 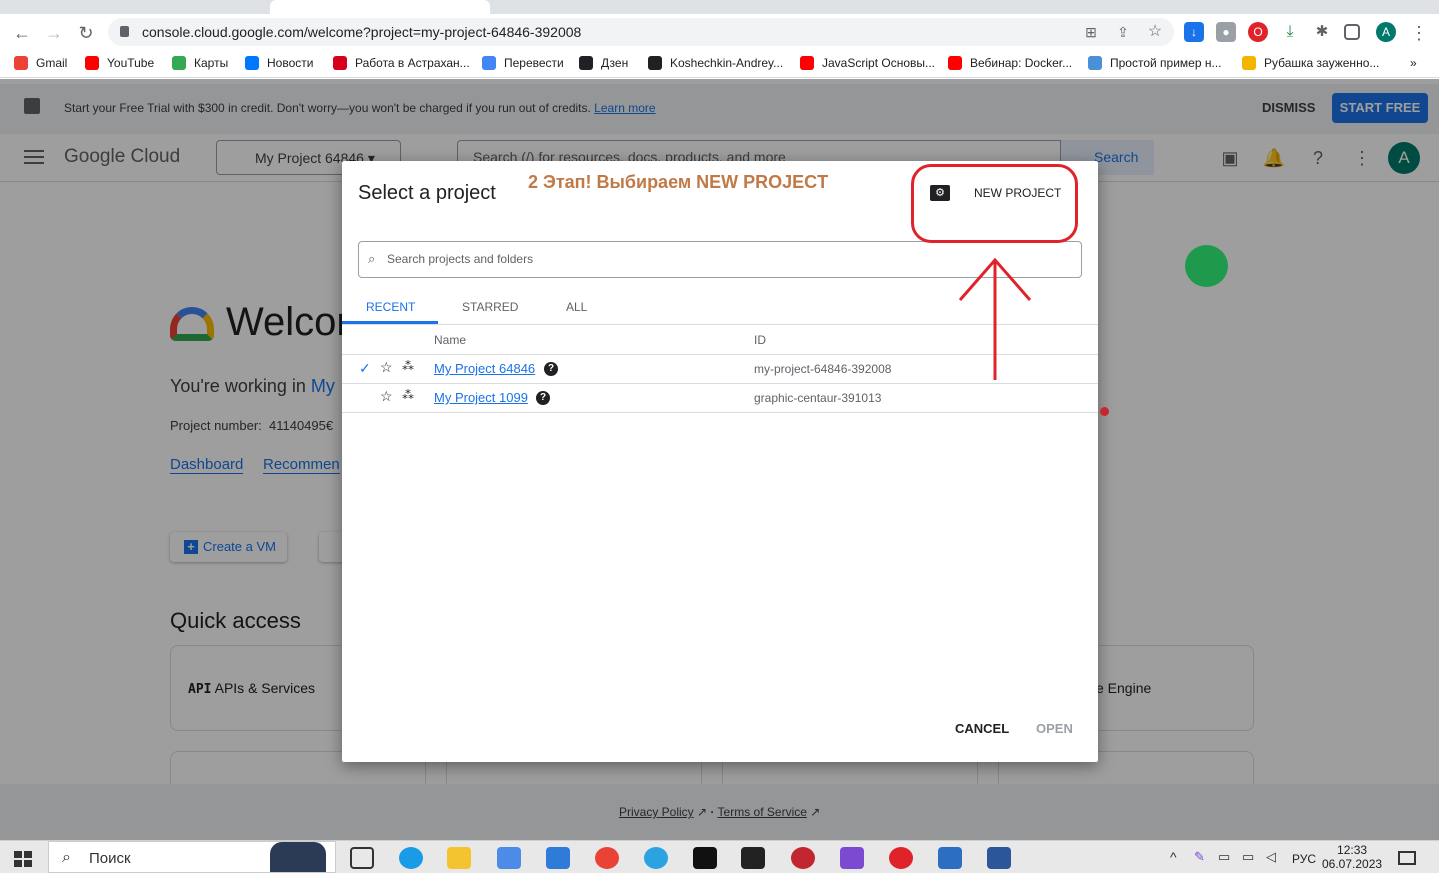 What do you see at coordinates (607, 858) in the screenshot?
I see `chrome-icon` at bounding box center [607, 858].